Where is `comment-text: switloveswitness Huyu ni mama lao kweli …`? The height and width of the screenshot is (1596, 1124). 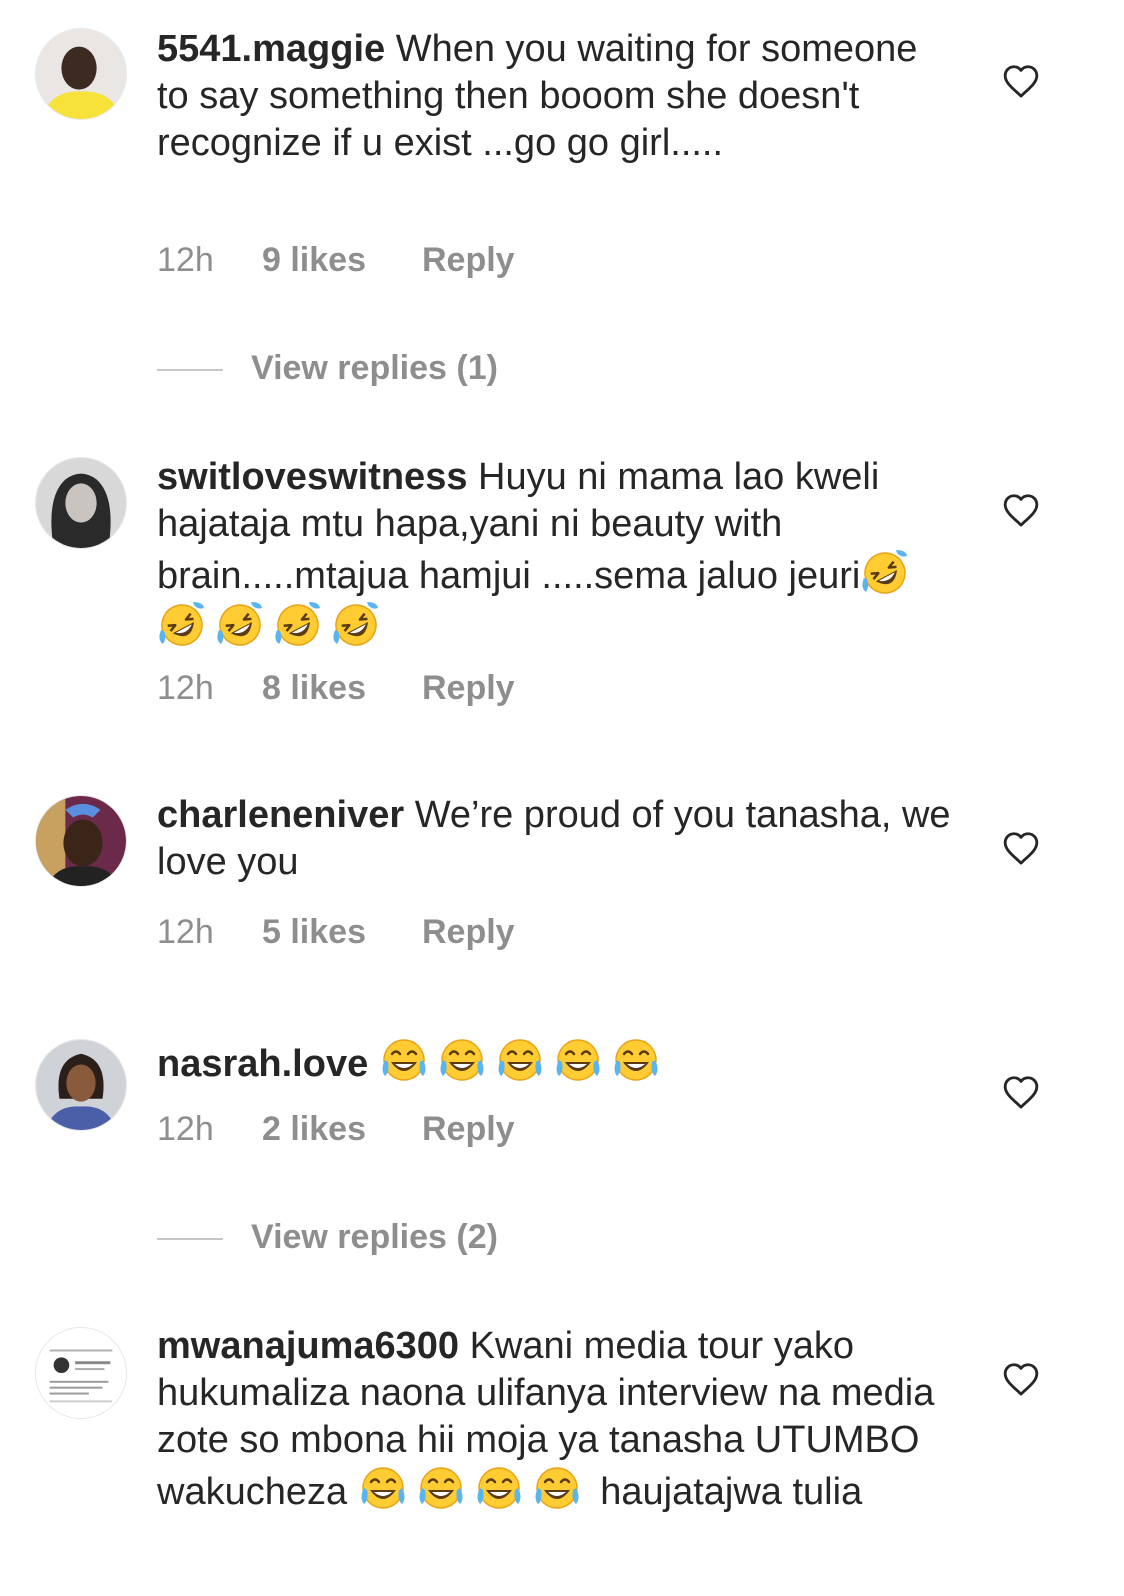
comment-text: switloveswitness Huyu ni mama lao kweli … is located at coordinates (557, 553).